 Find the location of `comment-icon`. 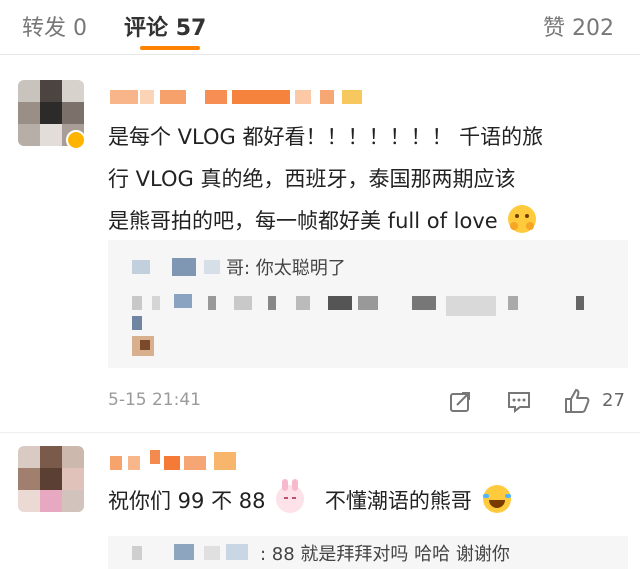

comment-icon is located at coordinates (519, 402).